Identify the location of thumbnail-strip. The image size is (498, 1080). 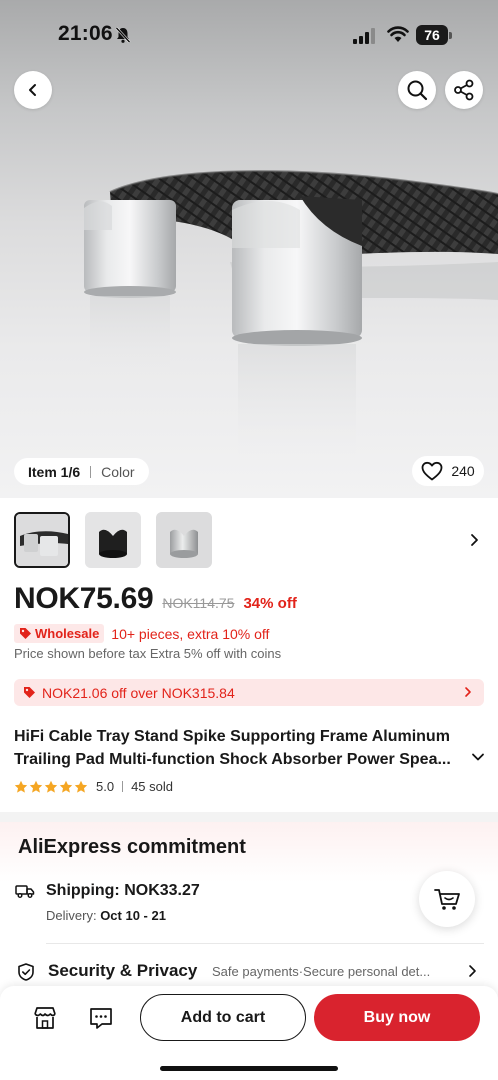
(113, 540).